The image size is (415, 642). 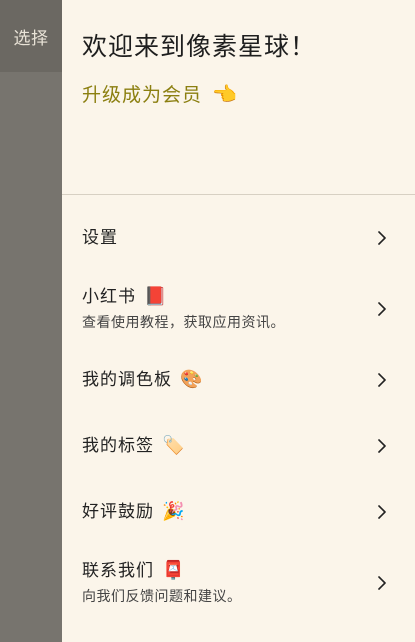 I want to click on menu-item-subtitle: 查看使用教程，获取应用资讯。, so click(x=183, y=323).